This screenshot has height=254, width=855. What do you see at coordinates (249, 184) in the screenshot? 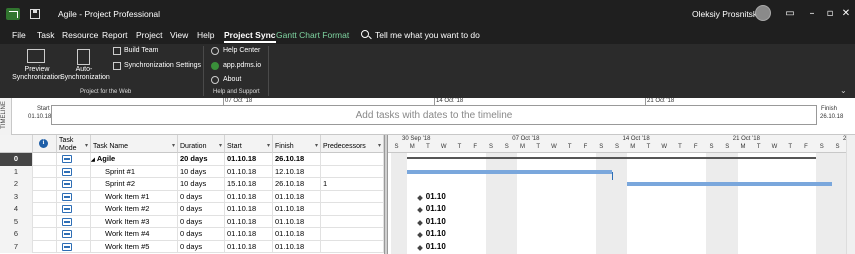
I see `start-cell: 15.10.18` at bounding box center [249, 184].